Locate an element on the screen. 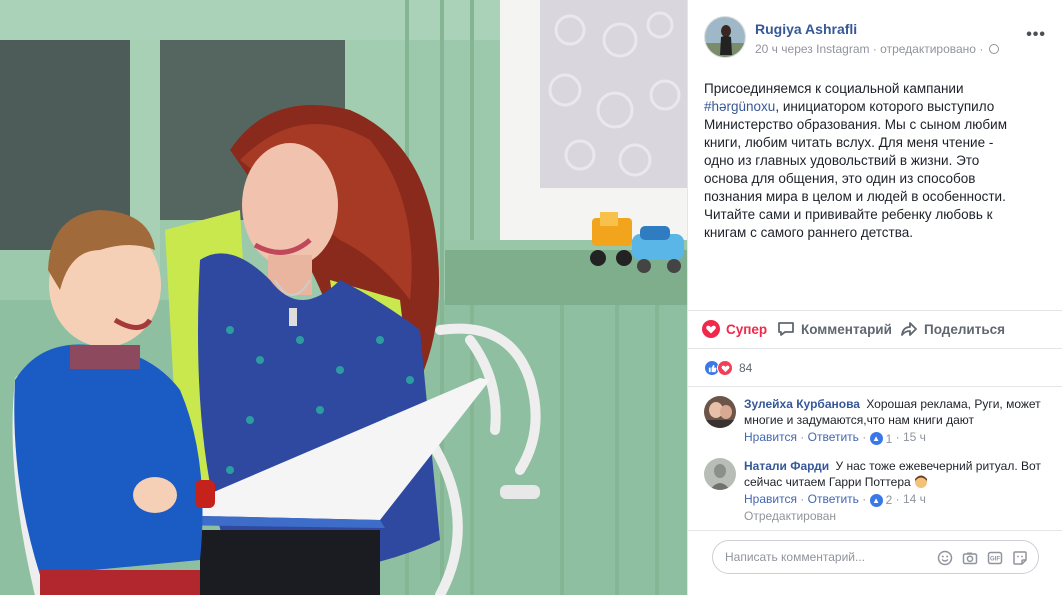 This screenshot has height=595, width=1062. love-reaction-icon is located at coordinates (725, 368).